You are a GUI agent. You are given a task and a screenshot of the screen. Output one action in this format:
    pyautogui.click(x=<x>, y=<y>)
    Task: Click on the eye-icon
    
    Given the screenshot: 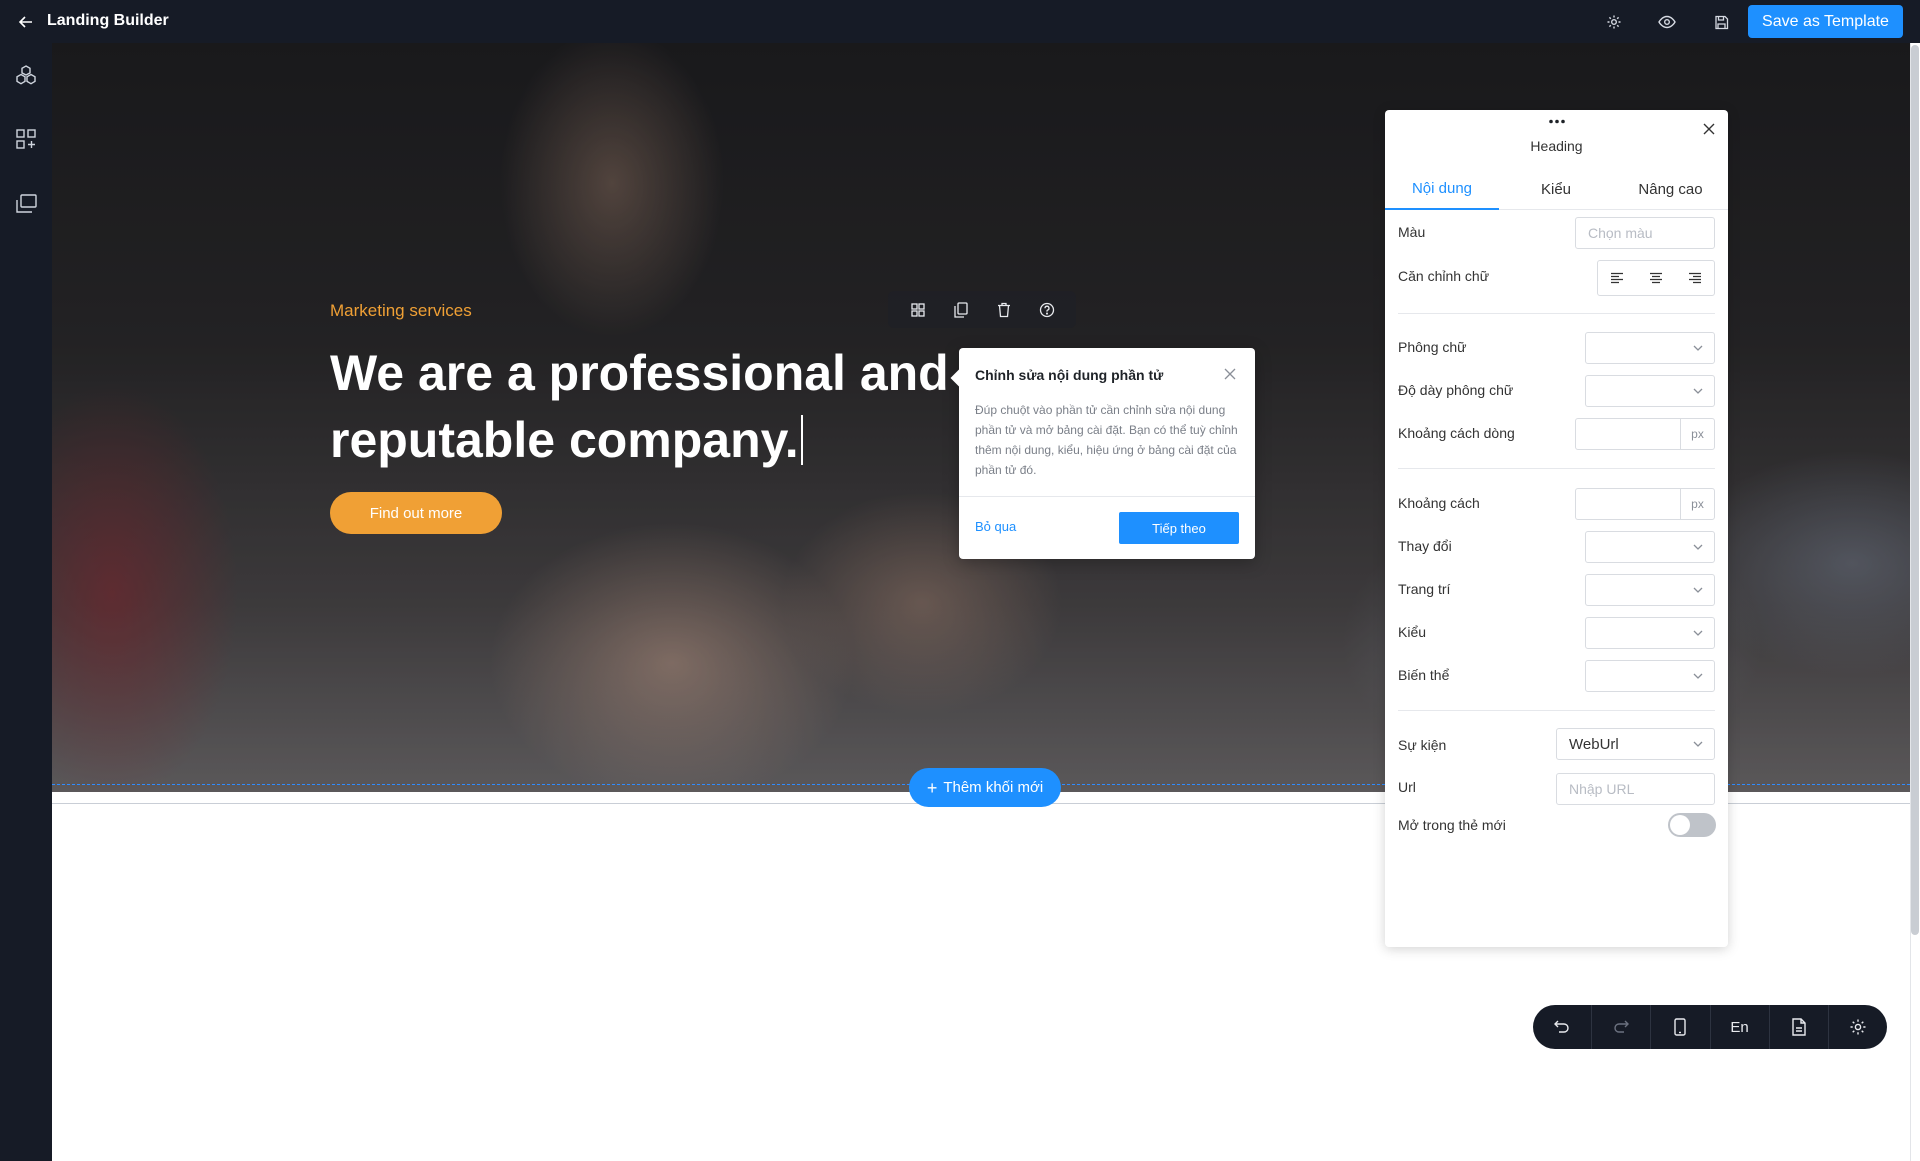 What is the action you would take?
    pyautogui.click(x=1667, y=22)
    